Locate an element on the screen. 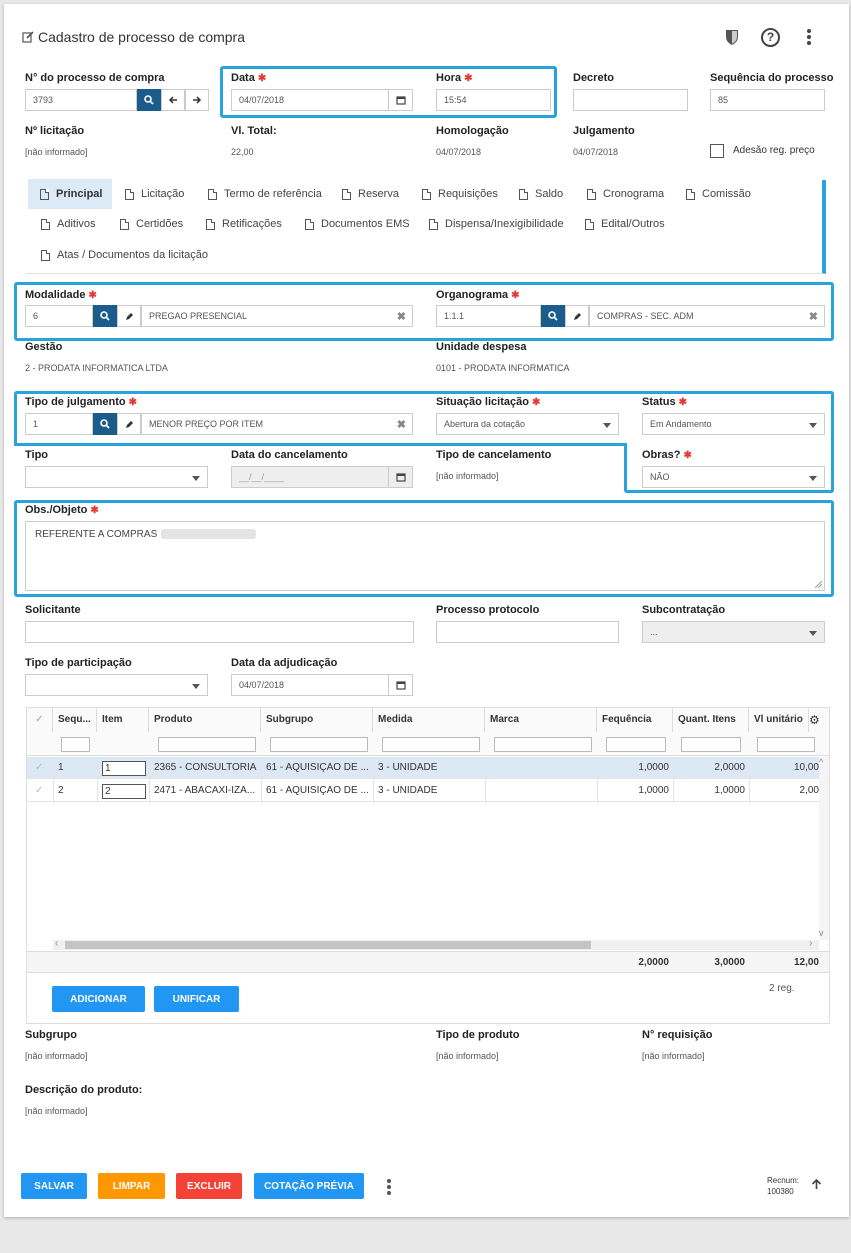 The width and height of the screenshot is (851, 1253). col-quant: Quant. Itens is located at coordinates (711, 720).